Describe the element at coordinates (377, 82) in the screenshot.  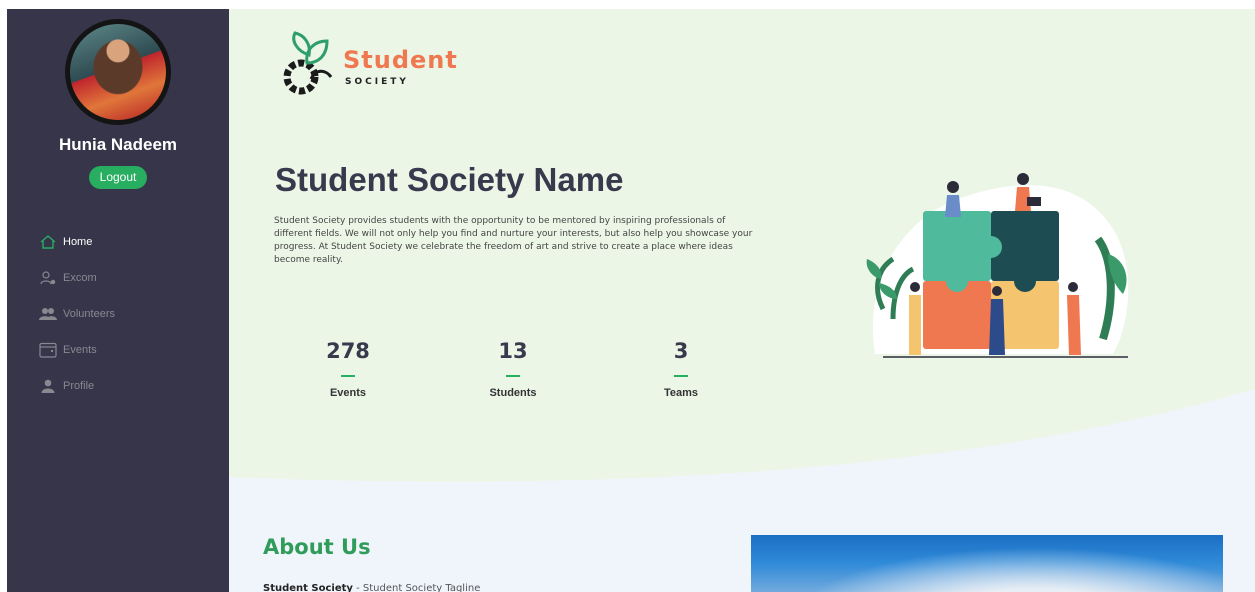
I see `logo-subtitle: SOCIETY` at that location.